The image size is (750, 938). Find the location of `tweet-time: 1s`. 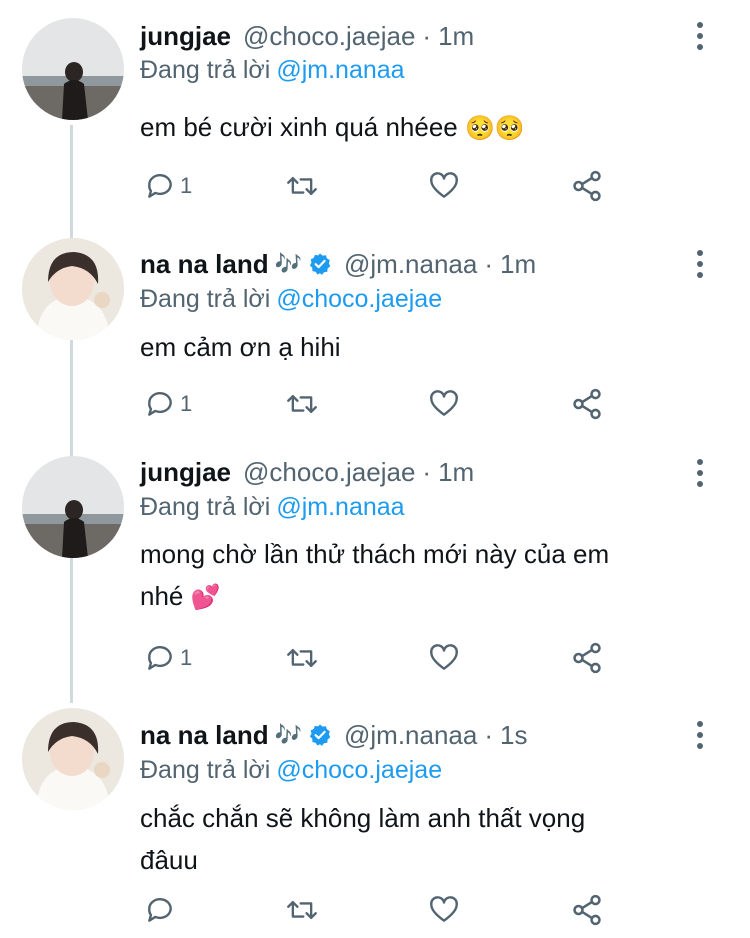

tweet-time: 1s is located at coordinates (513, 735).